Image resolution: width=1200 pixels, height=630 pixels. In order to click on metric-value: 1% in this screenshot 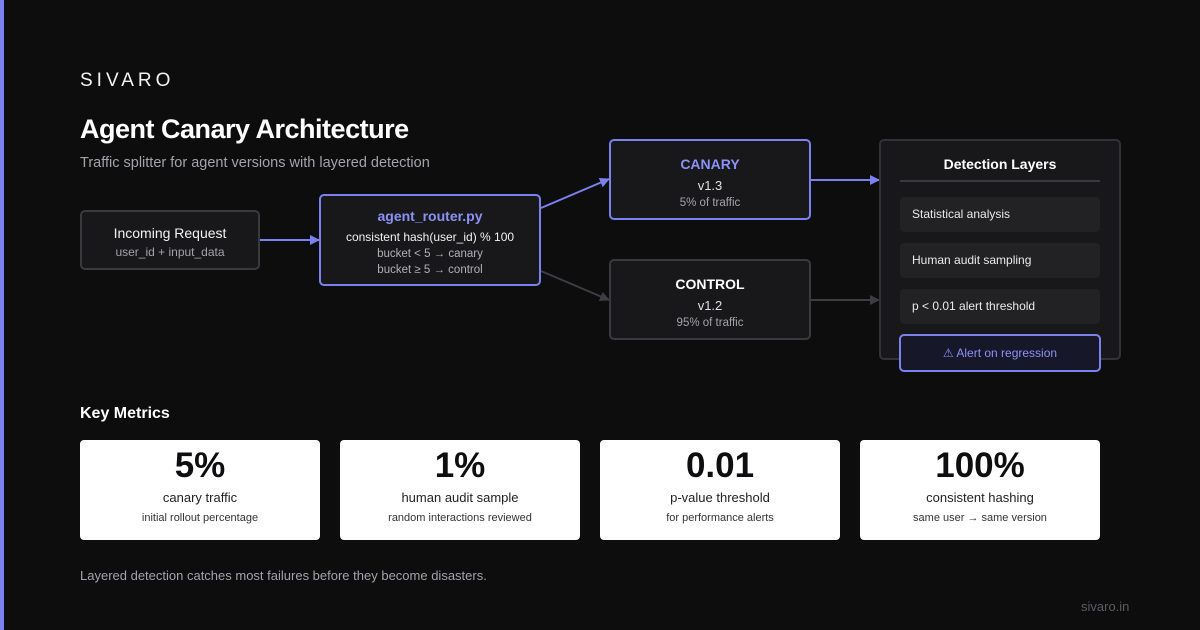, I will do `click(460, 465)`.